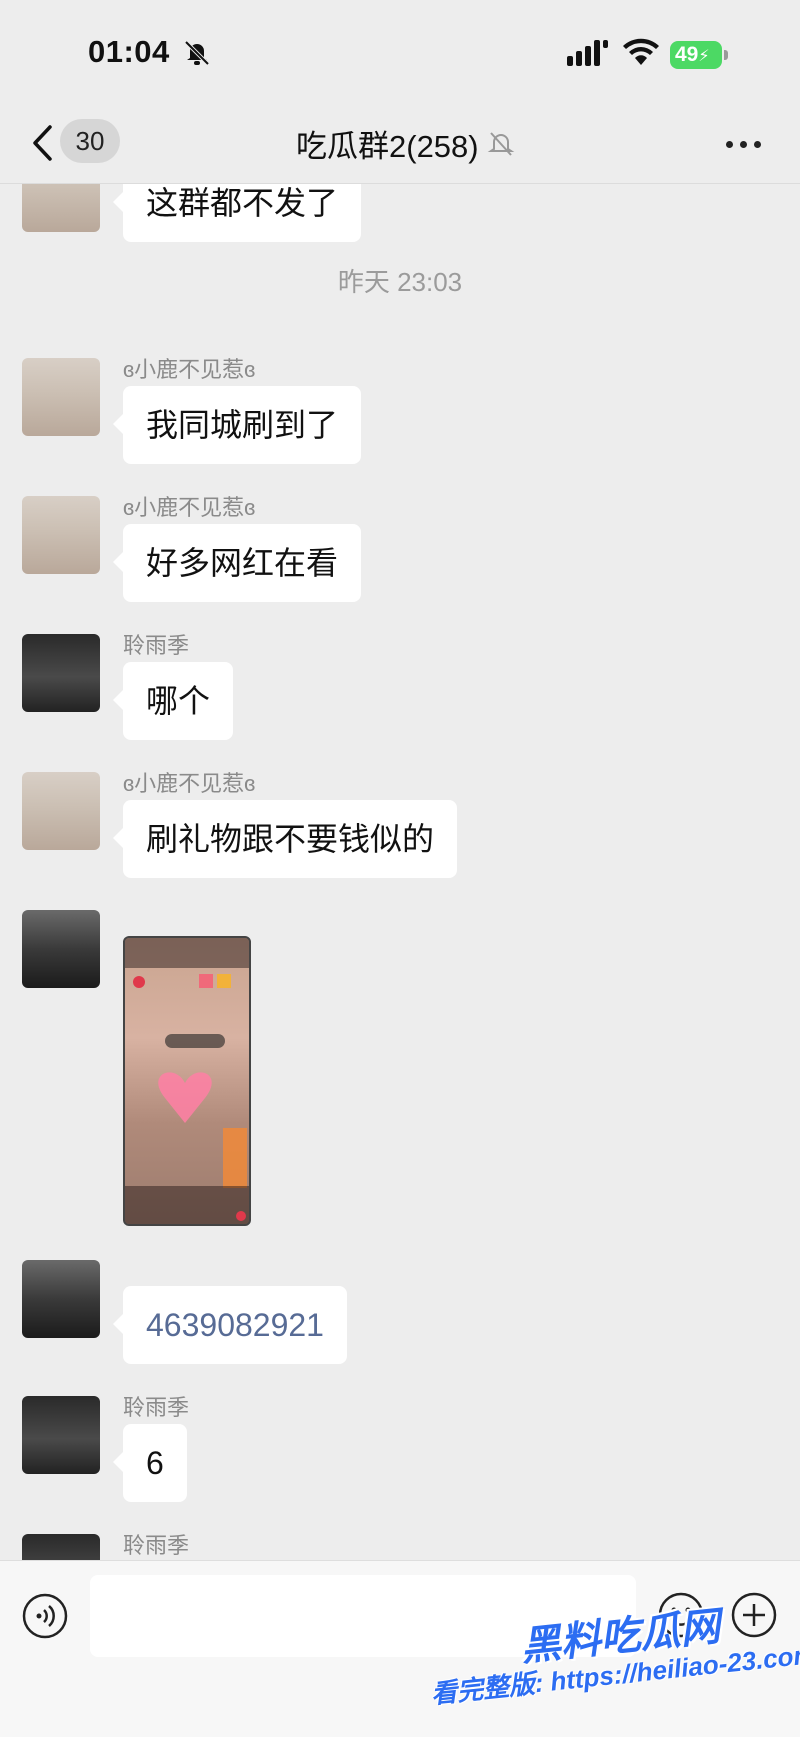 This screenshot has width=800, height=1737. I want to click on chat-header: 30 吃瓜群2(258), so click(400, 144).